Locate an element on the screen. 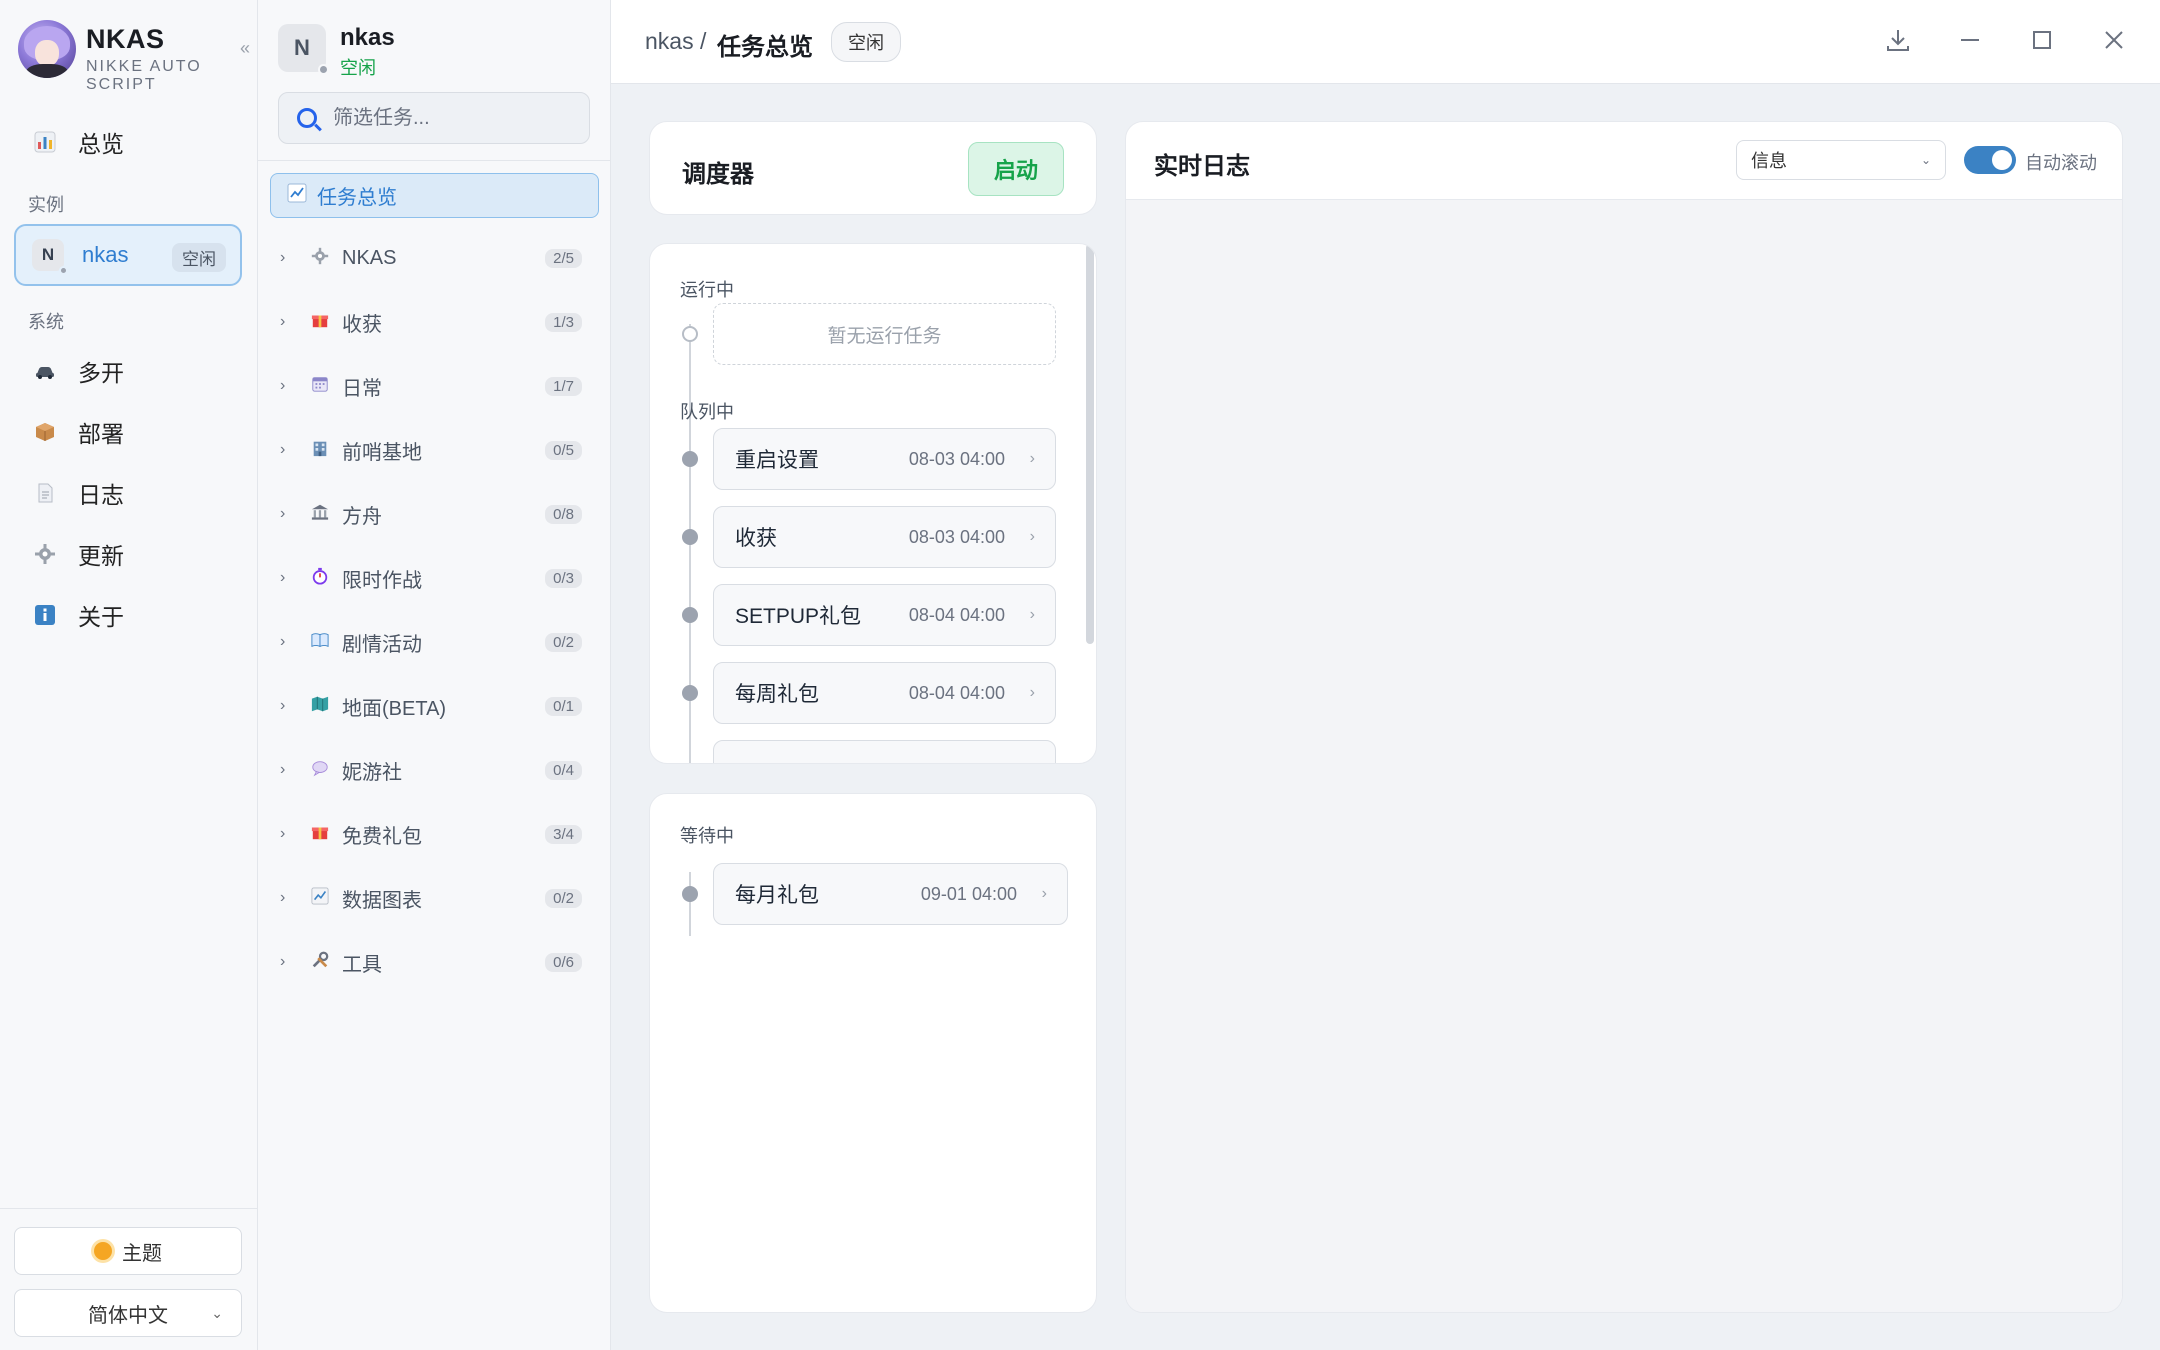 The height and width of the screenshot is (1350, 2160). collapse-sidebar-button: « is located at coordinates (245, 48).